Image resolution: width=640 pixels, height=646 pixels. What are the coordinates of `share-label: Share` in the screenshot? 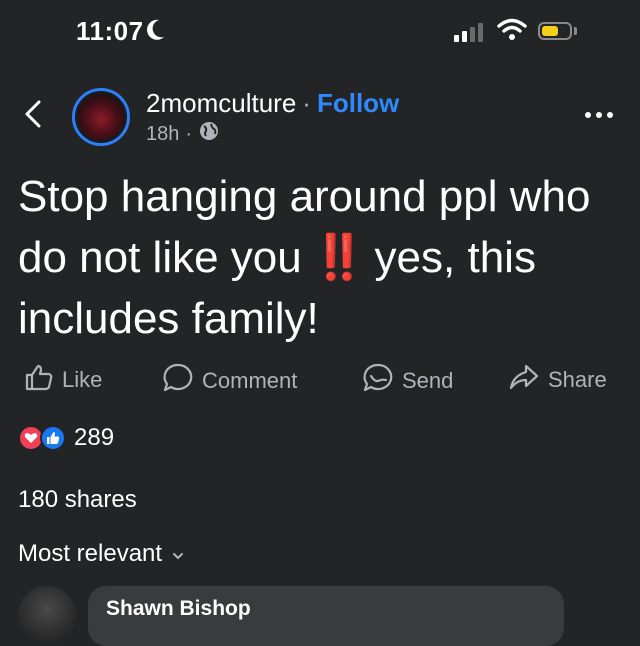 It's located at (577, 379).